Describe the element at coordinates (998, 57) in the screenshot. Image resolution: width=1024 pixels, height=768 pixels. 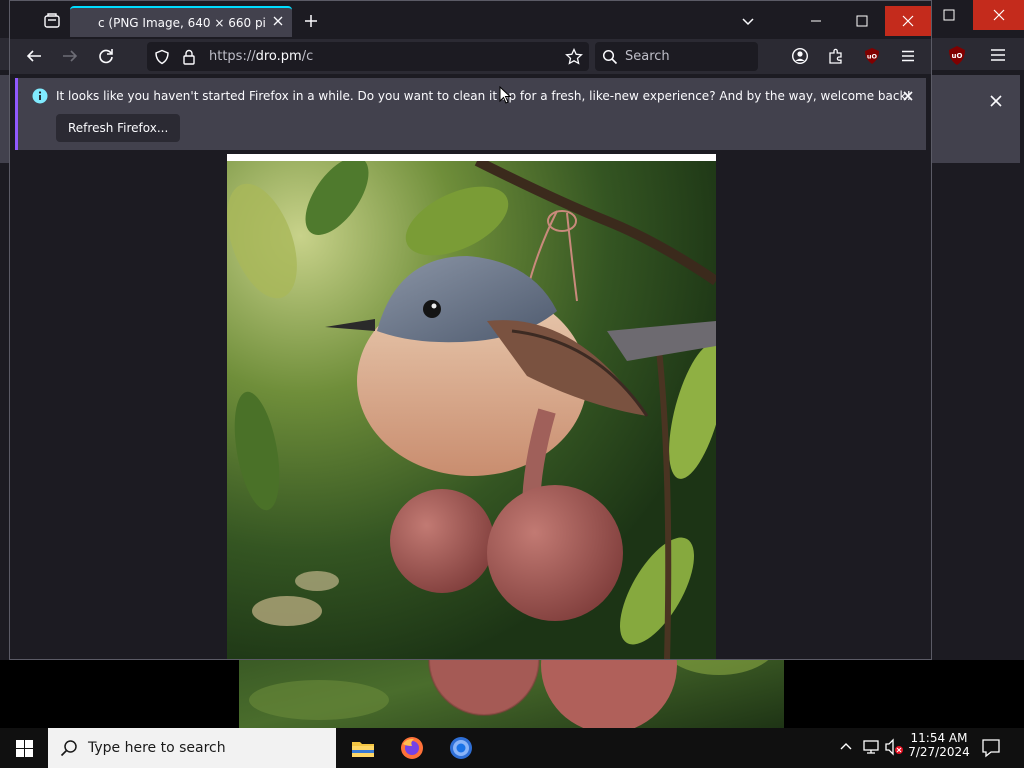
I see `background-menu-icon` at that location.